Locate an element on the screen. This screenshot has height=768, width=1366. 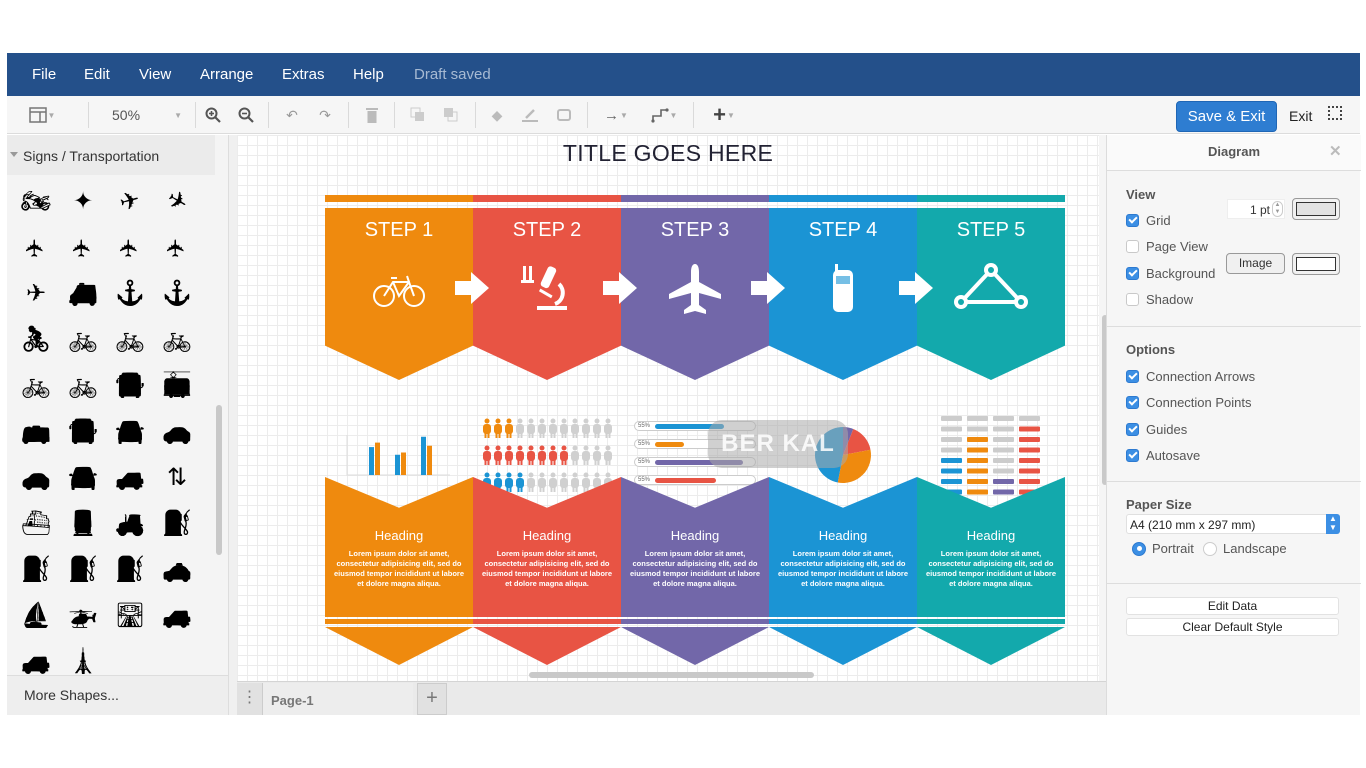
connection-arrows-checkbox: Connection Arrows is located at coordinates (1190, 376).